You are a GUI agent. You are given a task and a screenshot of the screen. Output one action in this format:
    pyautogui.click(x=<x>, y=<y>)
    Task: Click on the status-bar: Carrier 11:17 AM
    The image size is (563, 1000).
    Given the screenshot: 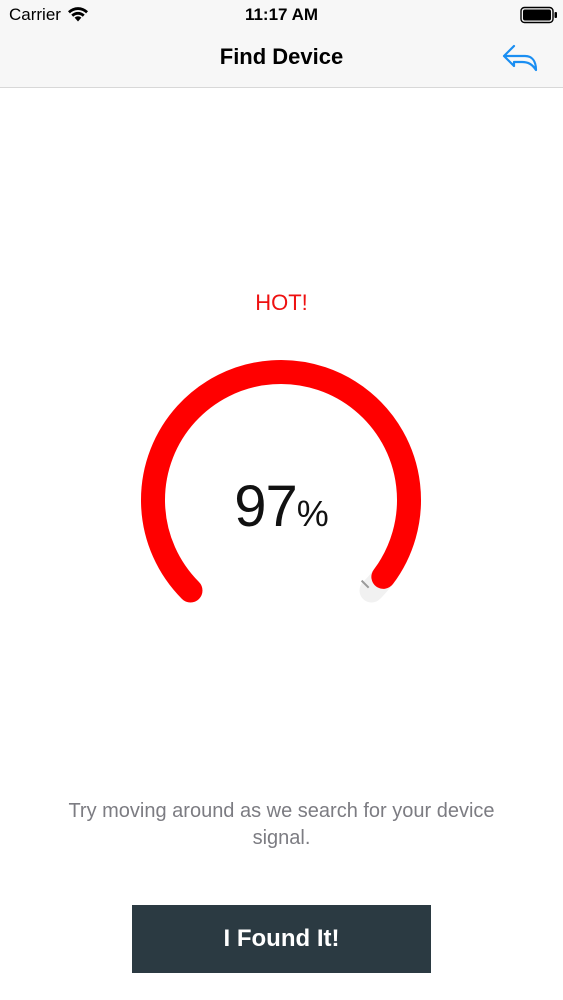 What is the action you would take?
    pyautogui.click(x=281, y=15)
    